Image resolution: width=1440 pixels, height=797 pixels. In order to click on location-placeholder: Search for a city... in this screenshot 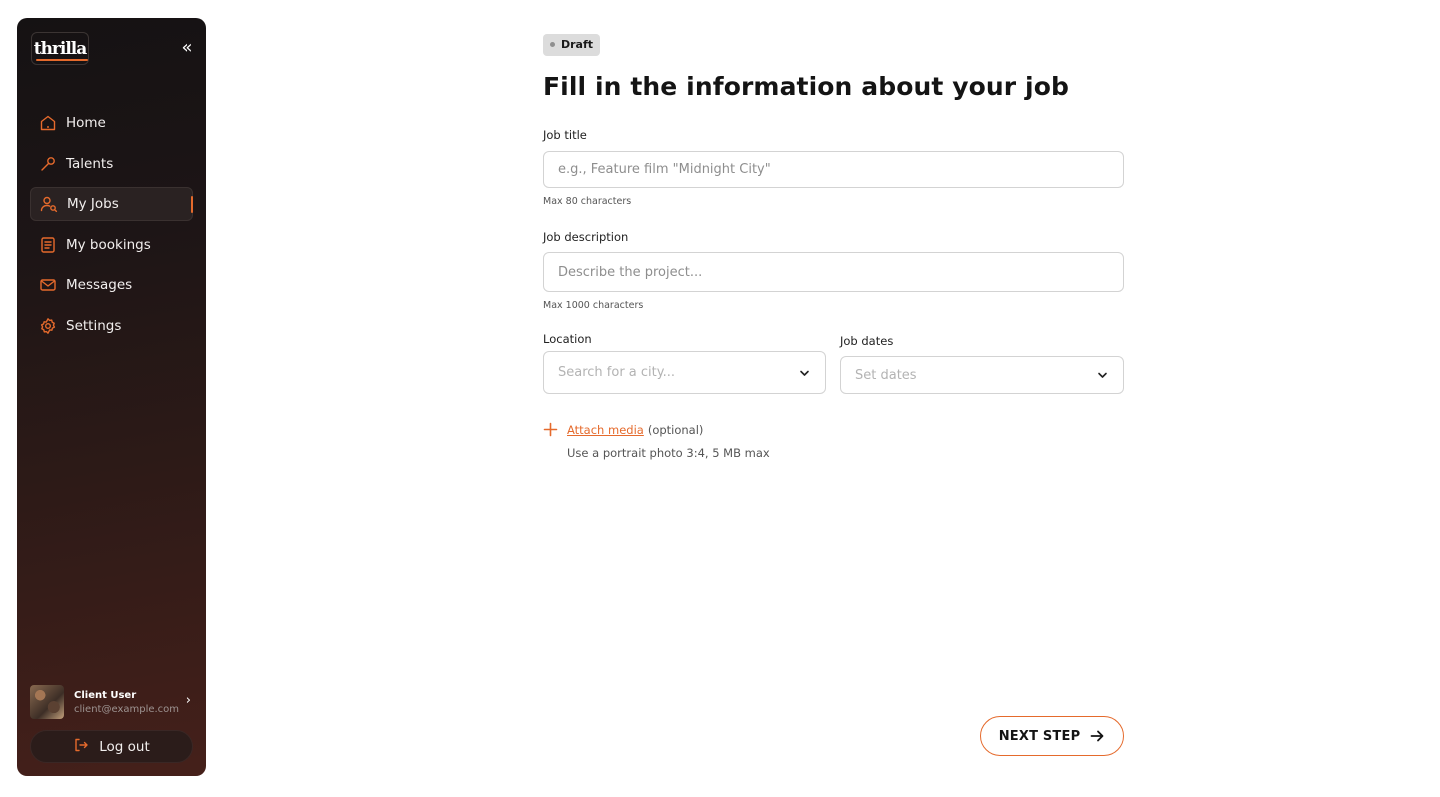, I will do `click(616, 372)`.